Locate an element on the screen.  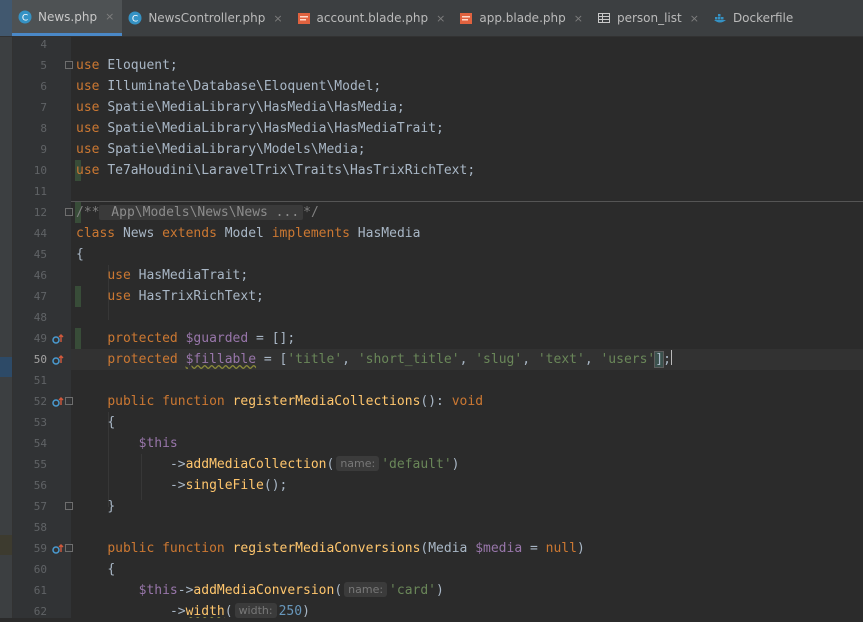
tab-app-blade-php: app.blade.php × is located at coordinates (522, 18).